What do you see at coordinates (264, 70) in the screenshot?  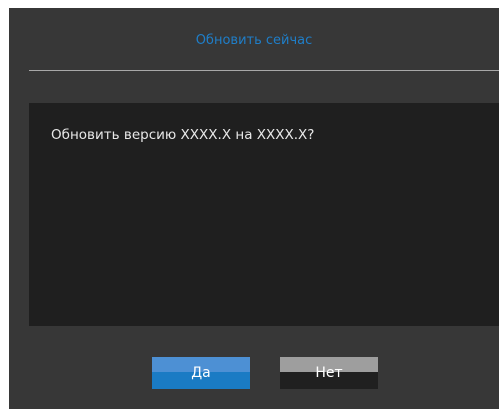 I see `title-divider` at bounding box center [264, 70].